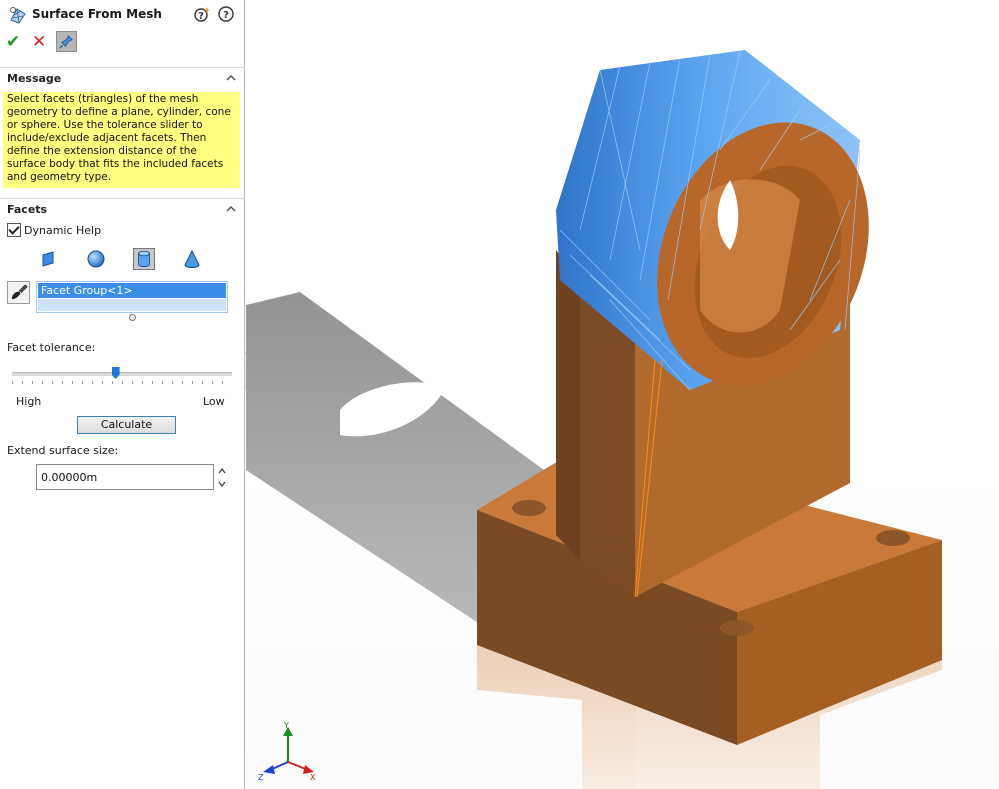  I want to click on help-star-icon: ?, so click(202, 14).